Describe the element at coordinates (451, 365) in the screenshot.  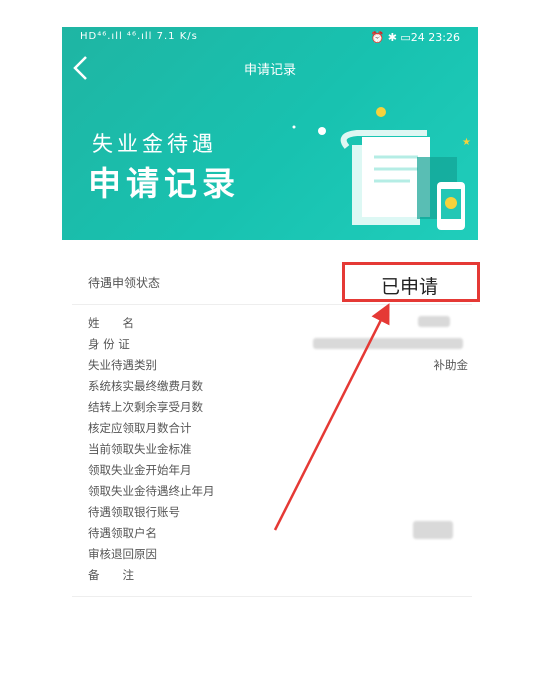
I see `field-value: 补助金` at that location.